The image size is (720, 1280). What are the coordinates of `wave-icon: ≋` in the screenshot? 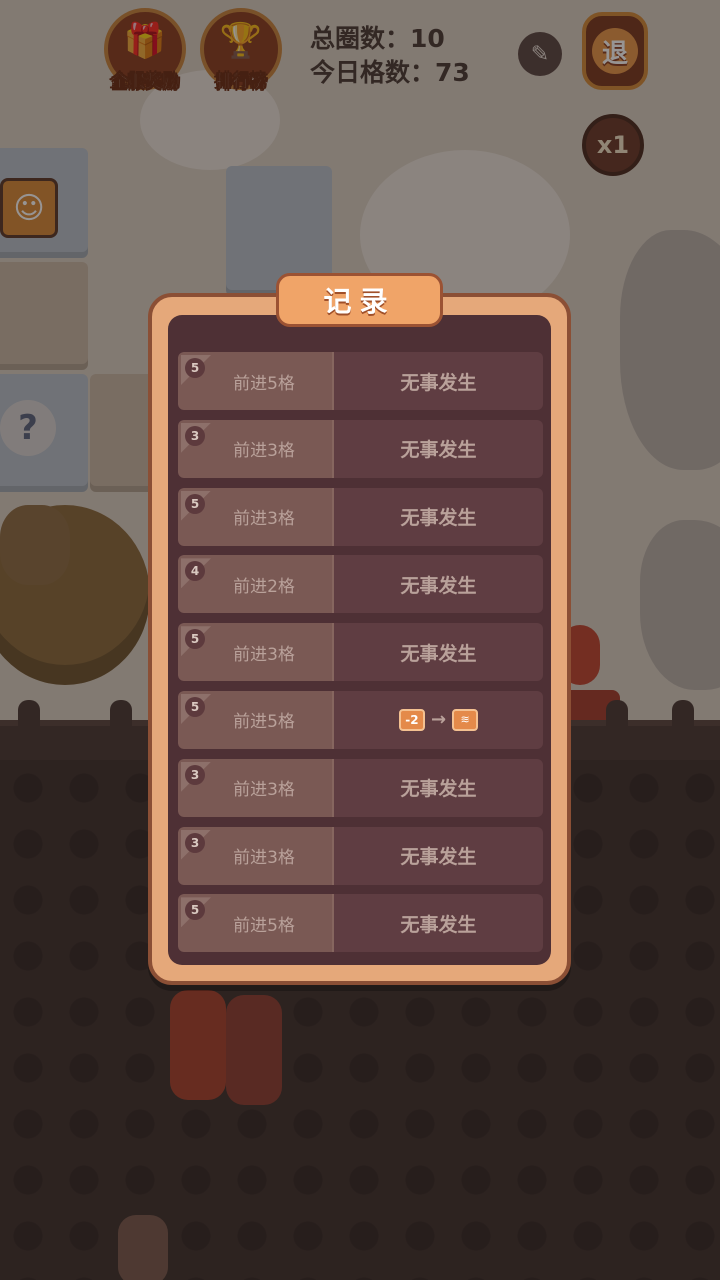 It's located at (465, 719).